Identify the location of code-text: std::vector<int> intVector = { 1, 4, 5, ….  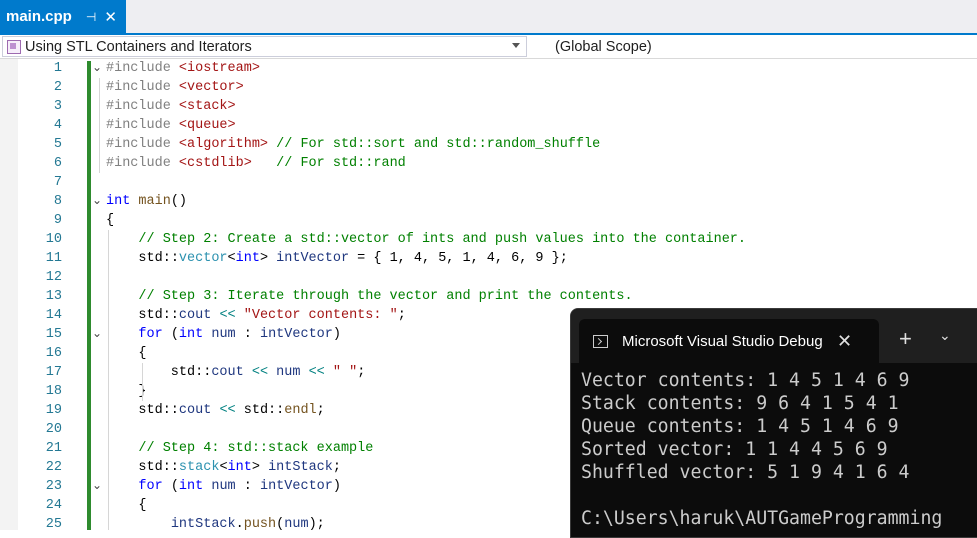
(337, 258).